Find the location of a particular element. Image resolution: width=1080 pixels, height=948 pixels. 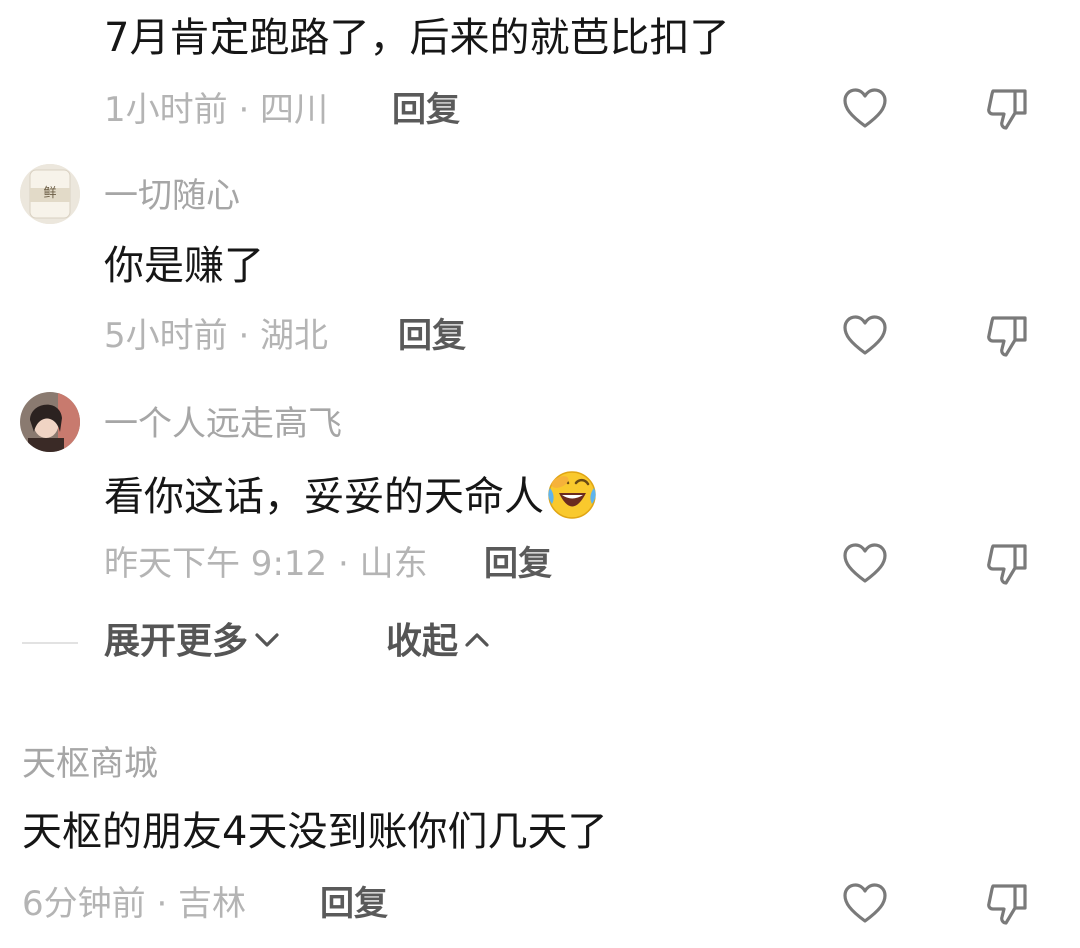

comment-text: 天枢的朋友4天没到账你们几天了 is located at coordinates (315, 832).